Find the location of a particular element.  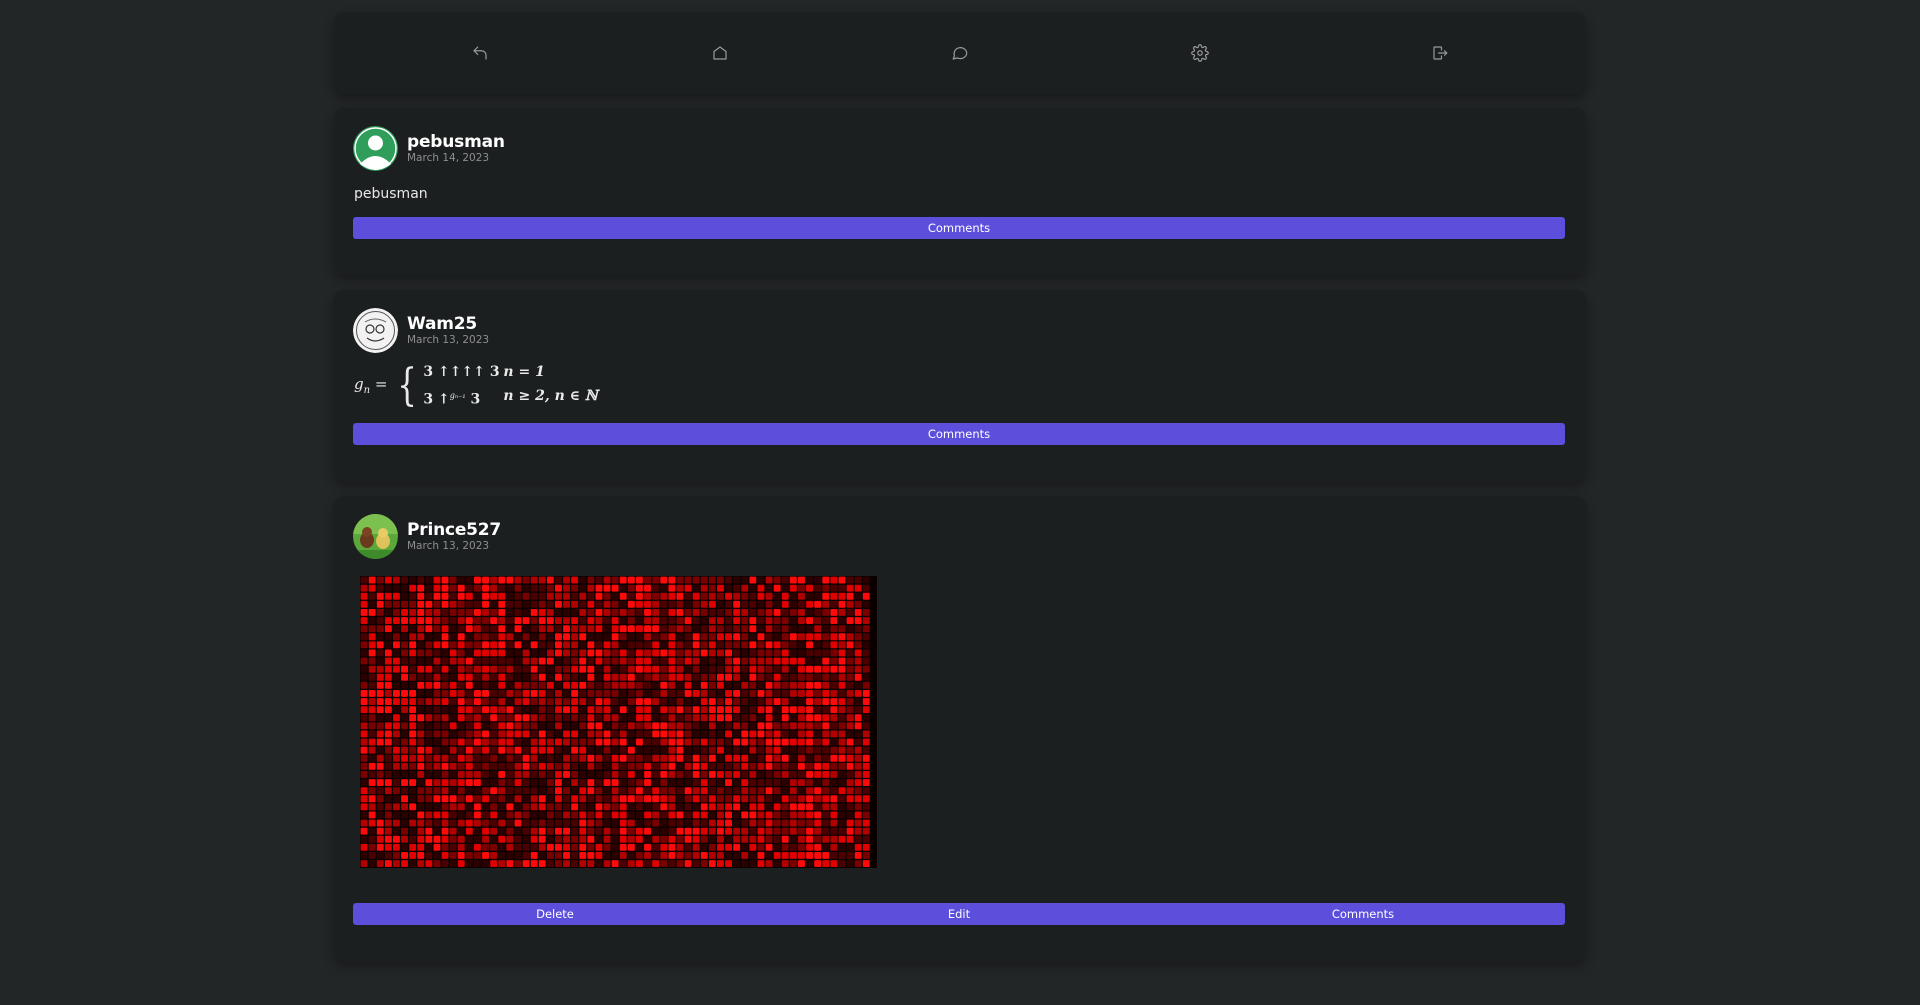

settings-button is located at coordinates (1200, 53).